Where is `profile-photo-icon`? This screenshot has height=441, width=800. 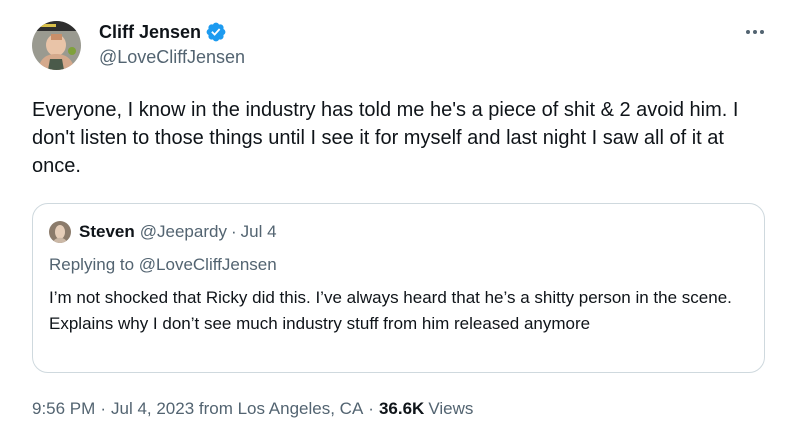
profile-photo-icon is located at coordinates (56, 45).